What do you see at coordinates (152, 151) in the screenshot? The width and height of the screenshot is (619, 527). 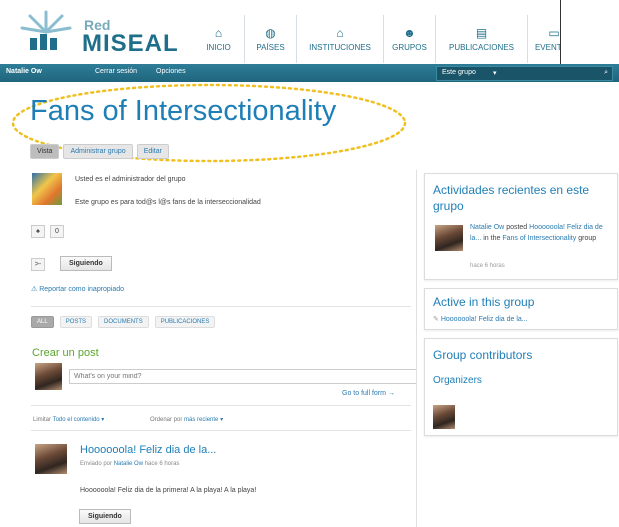 I see `tab-editar: Editar` at bounding box center [152, 151].